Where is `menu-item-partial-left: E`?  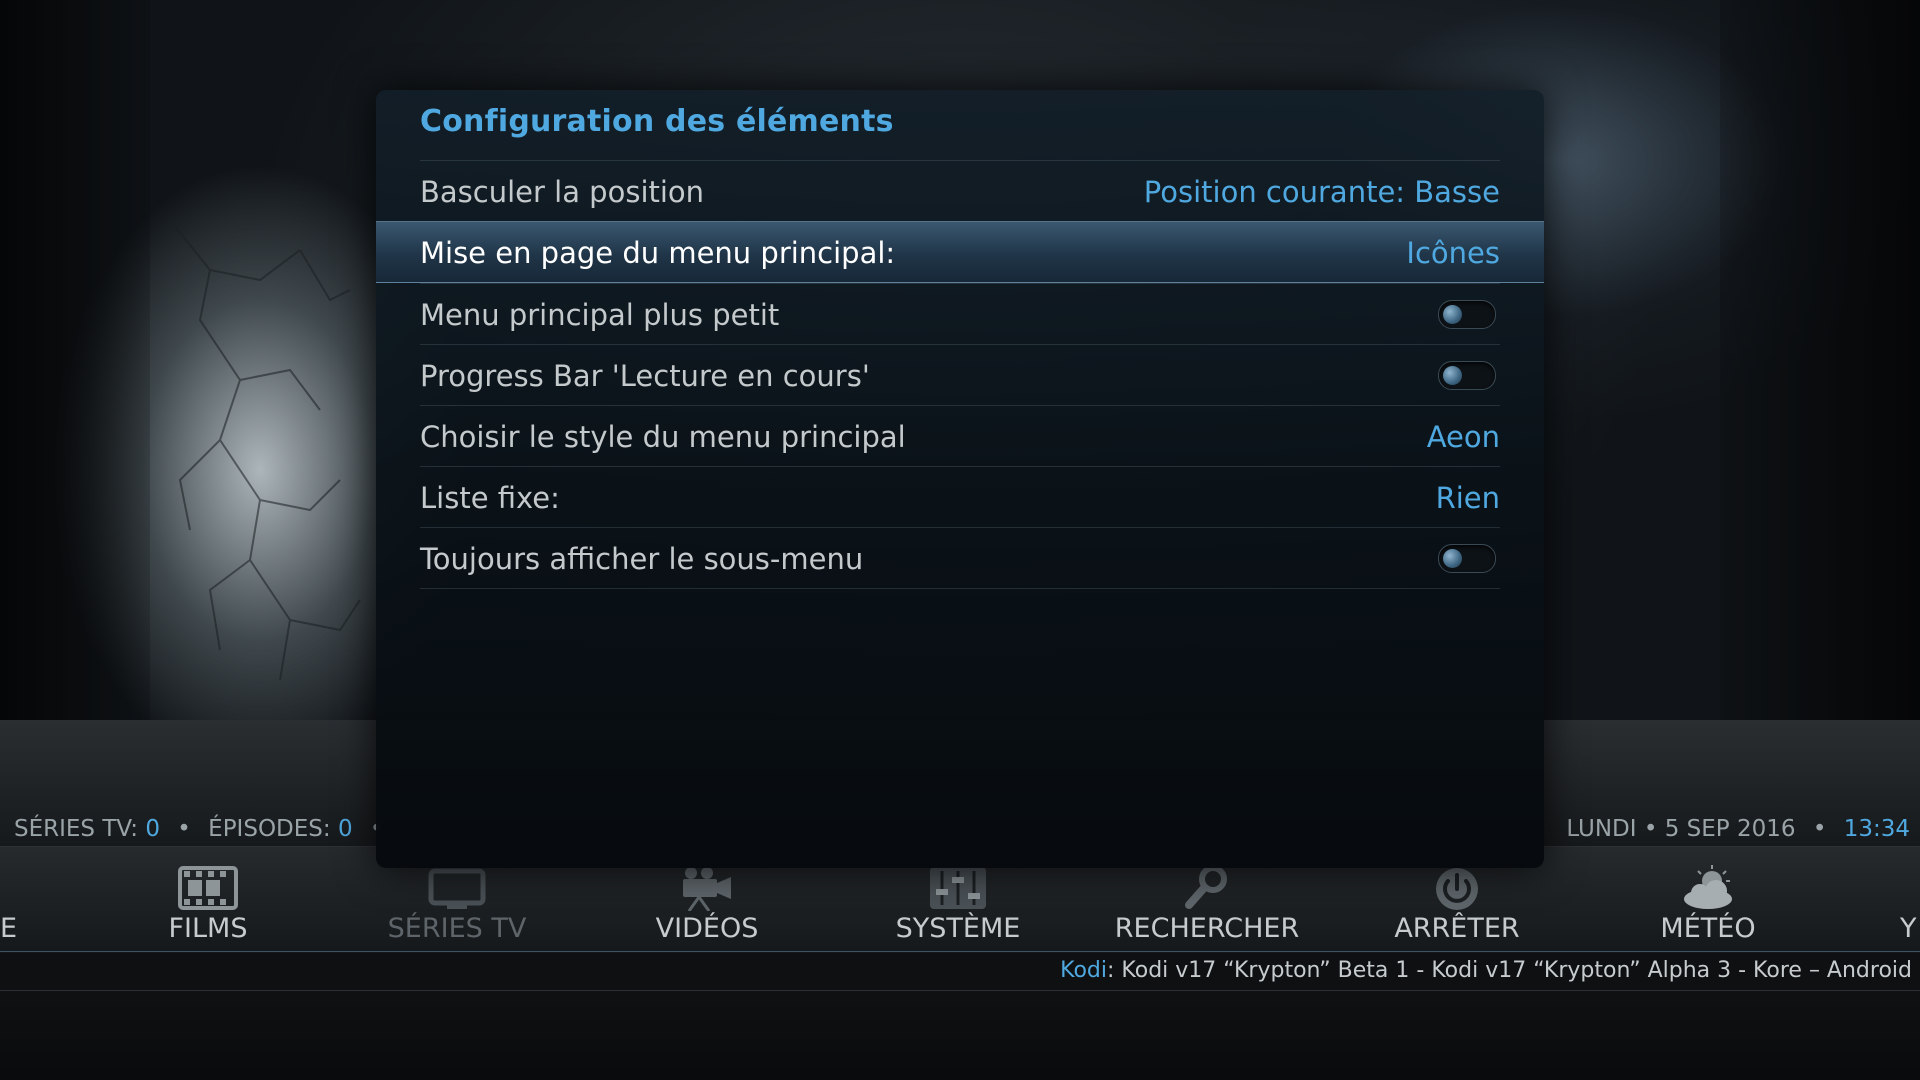 menu-item-partial-left: E is located at coordinates (8, 928).